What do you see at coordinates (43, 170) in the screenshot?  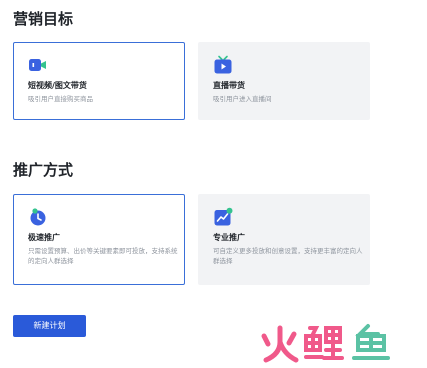 I see `promotion-method-title: 推广方式` at bounding box center [43, 170].